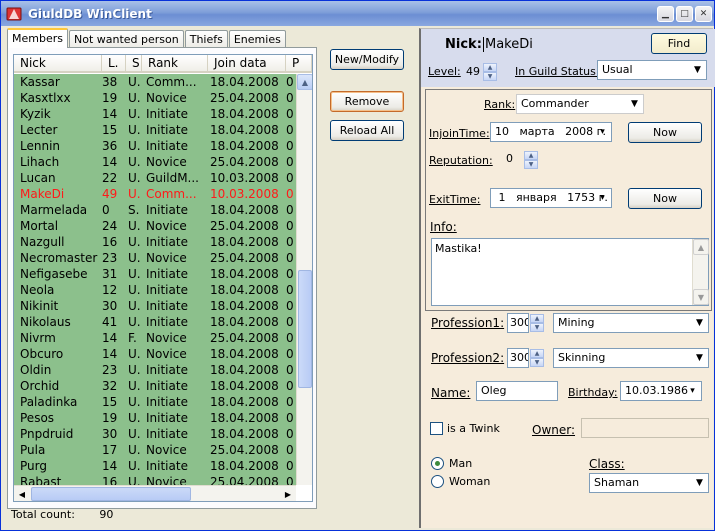  What do you see at coordinates (580, 104) in the screenshot?
I see `rank-select: Commander ▼` at bounding box center [580, 104].